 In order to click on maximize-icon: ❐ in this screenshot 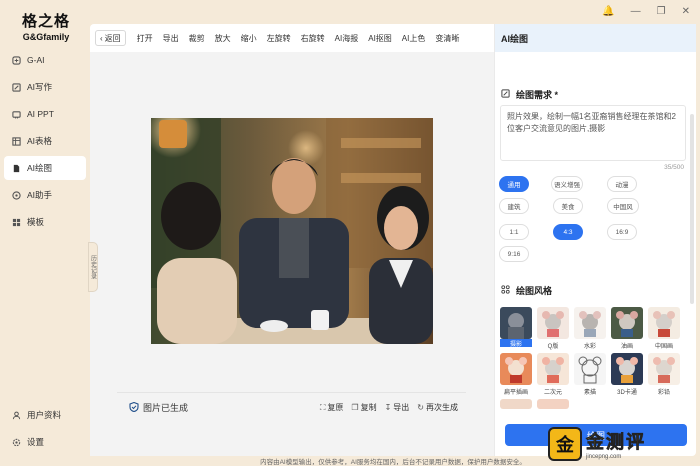, I will do `click(661, 11)`.